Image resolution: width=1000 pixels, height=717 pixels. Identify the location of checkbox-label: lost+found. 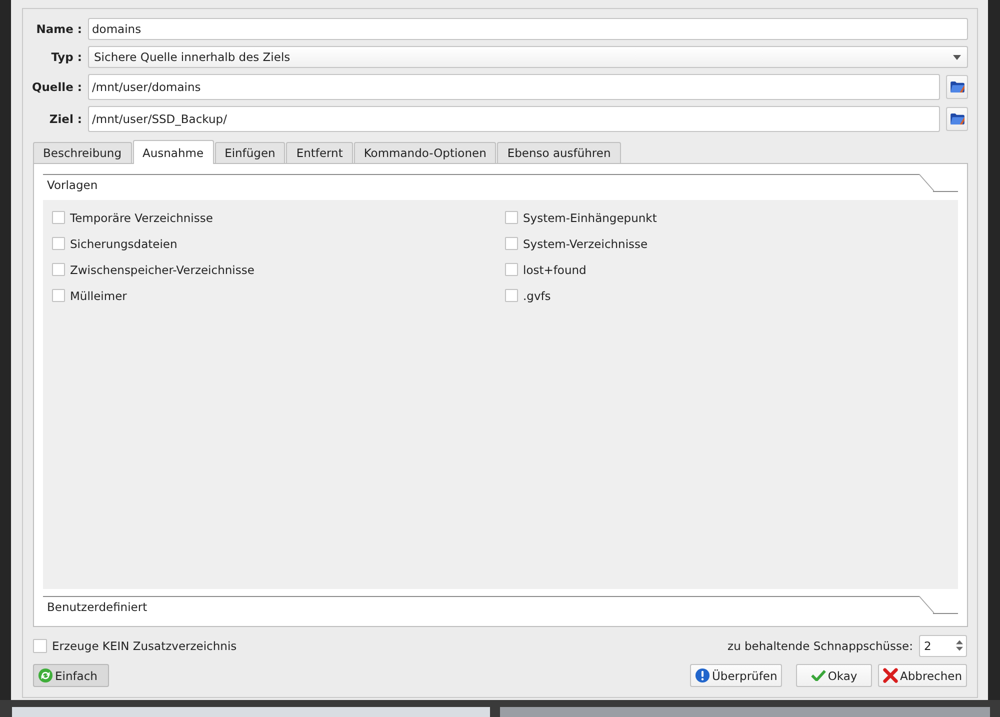
(554, 269).